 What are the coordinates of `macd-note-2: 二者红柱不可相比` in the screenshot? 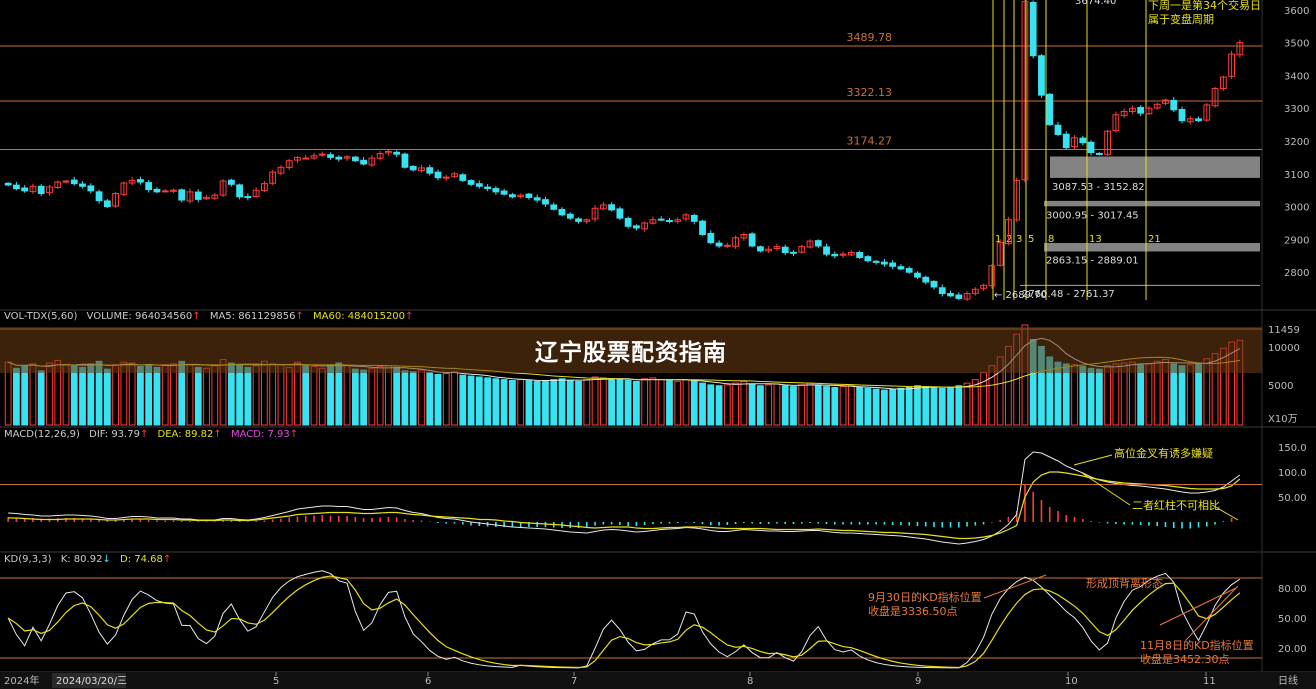 It's located at (1176, 505).